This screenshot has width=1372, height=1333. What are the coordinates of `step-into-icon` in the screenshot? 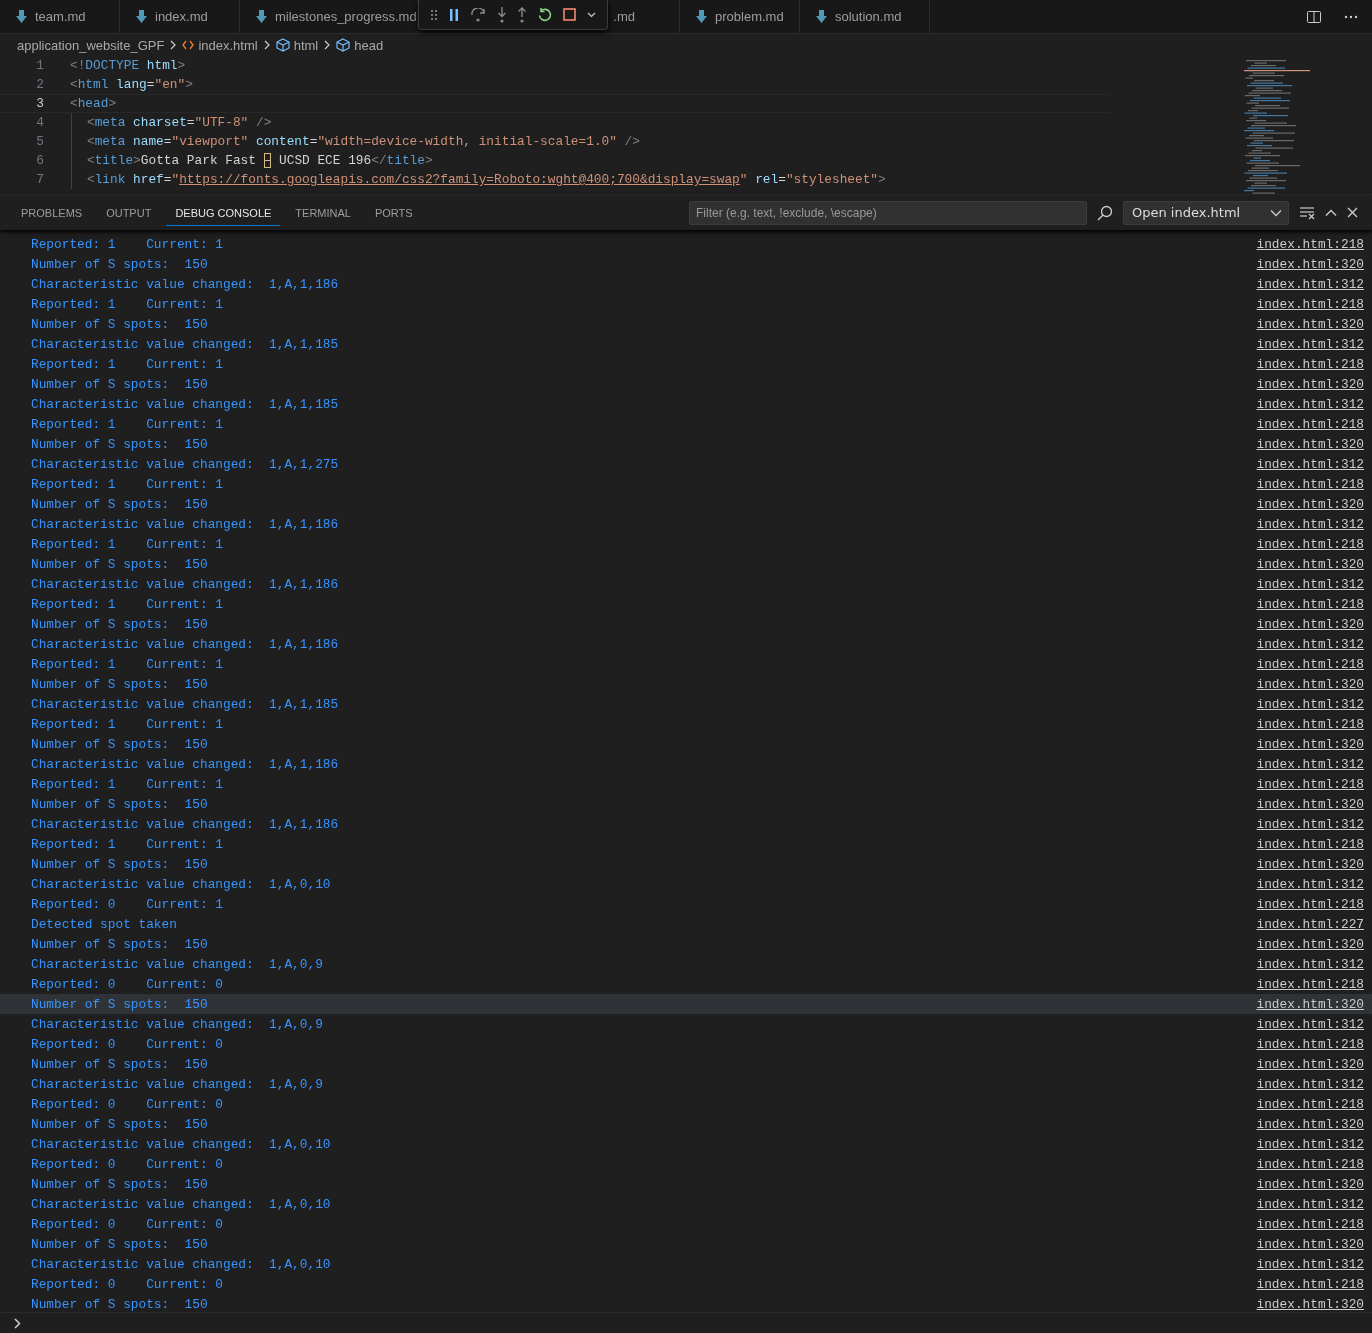 It's located at (501, 14).